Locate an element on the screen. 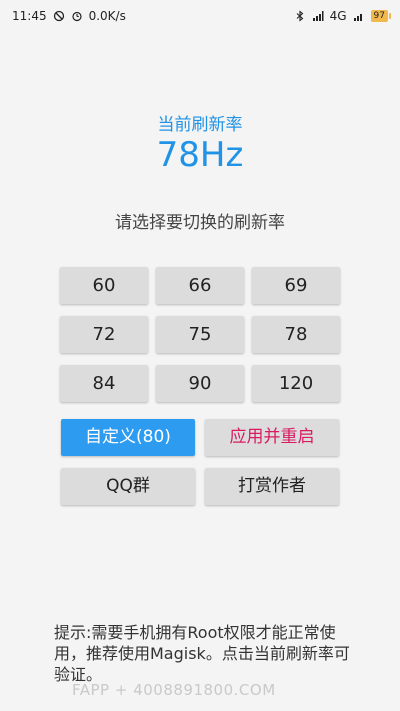 The width and height of the screenshot is (400, 711). current-rate-label: 当前刷新率 is located at coordinates (200, 122).